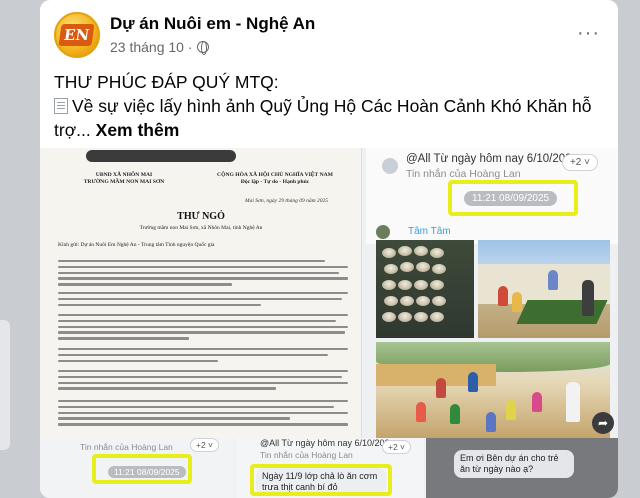  Describe the element at coordinates (202, 48) in the screenshot. I see `public-globe-icon` at that location.